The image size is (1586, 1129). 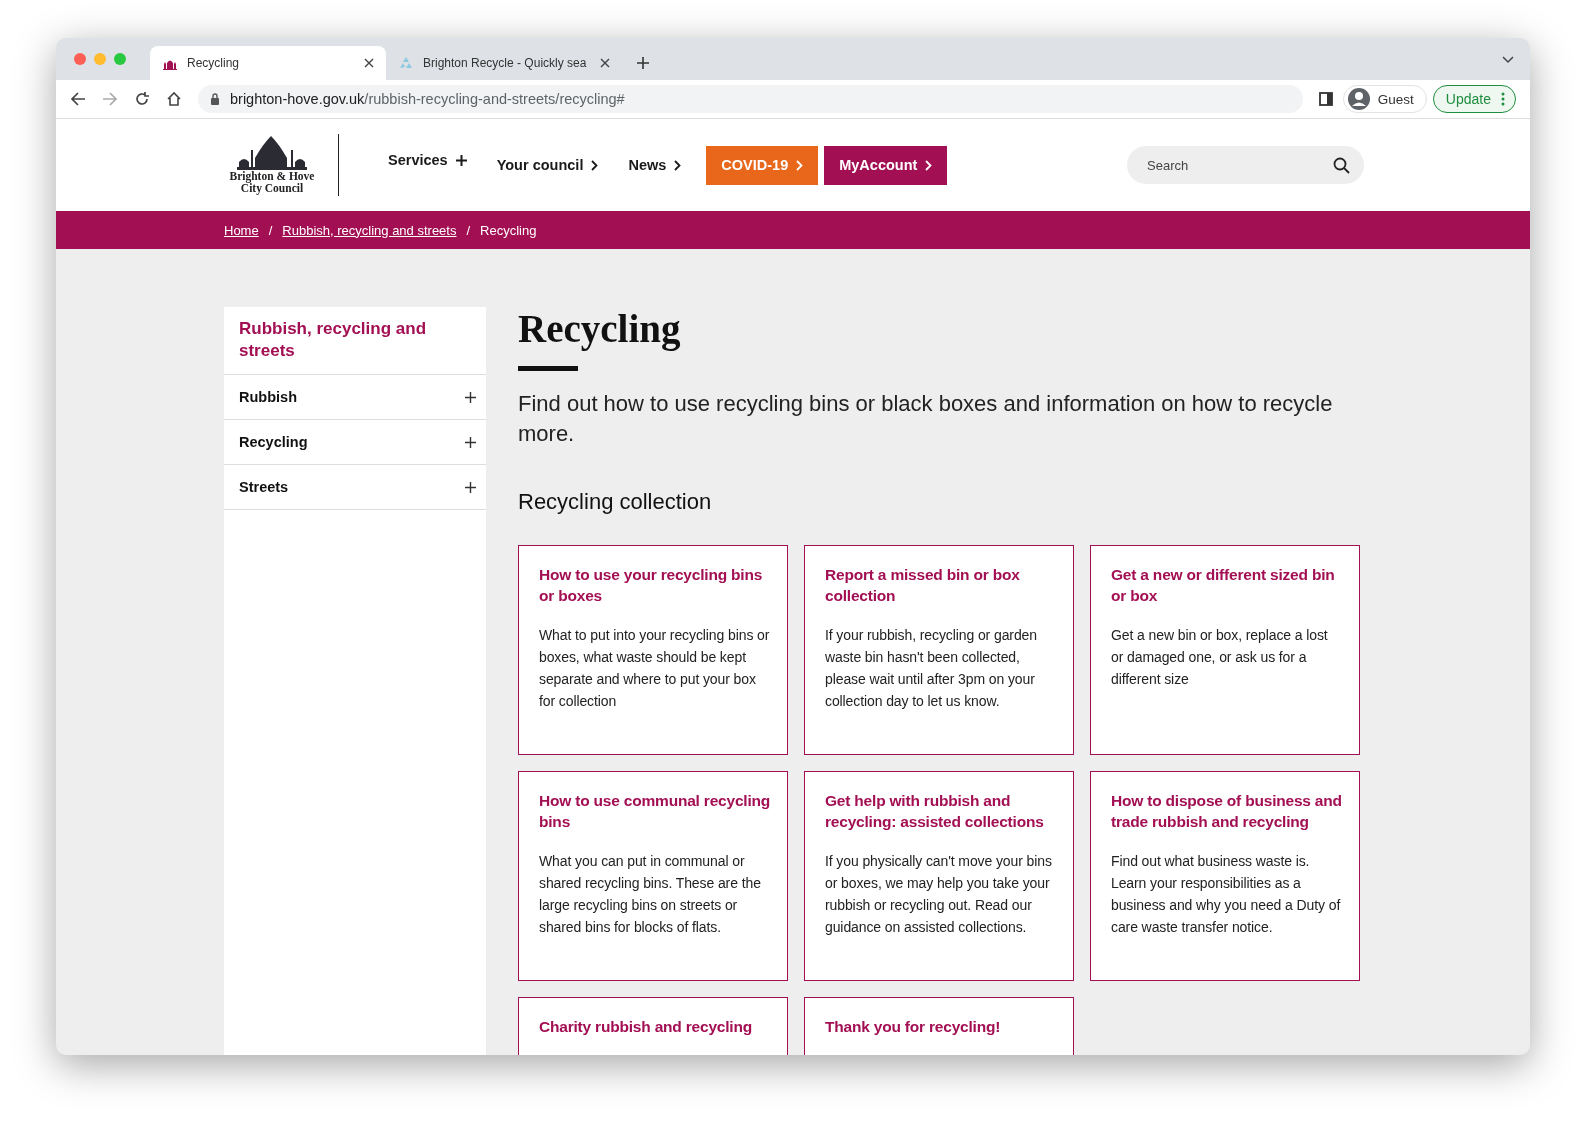 I want to click on card-title: Report a missed bin or box collection, so click(x=941, y=585).